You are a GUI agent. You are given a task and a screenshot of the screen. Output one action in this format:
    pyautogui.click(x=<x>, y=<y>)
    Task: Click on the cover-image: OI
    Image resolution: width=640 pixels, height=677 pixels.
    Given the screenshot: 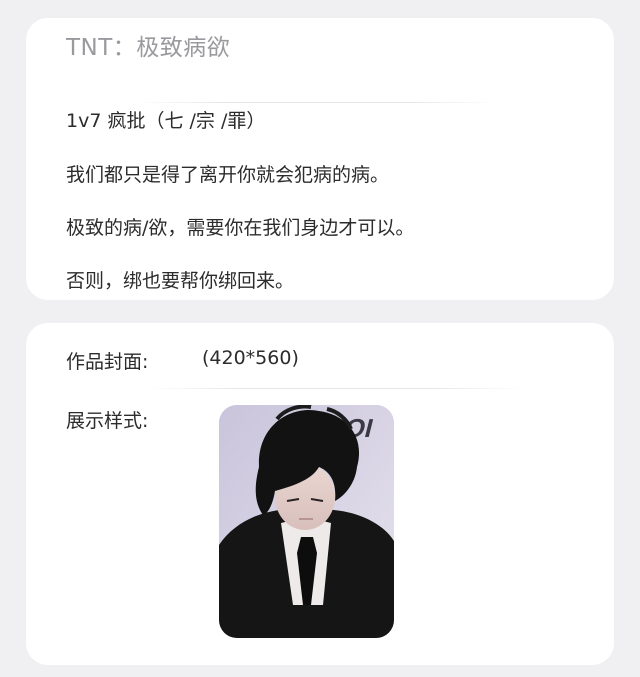 What is the action you would take?
    pyautogui.click(x=306, y=521)
    